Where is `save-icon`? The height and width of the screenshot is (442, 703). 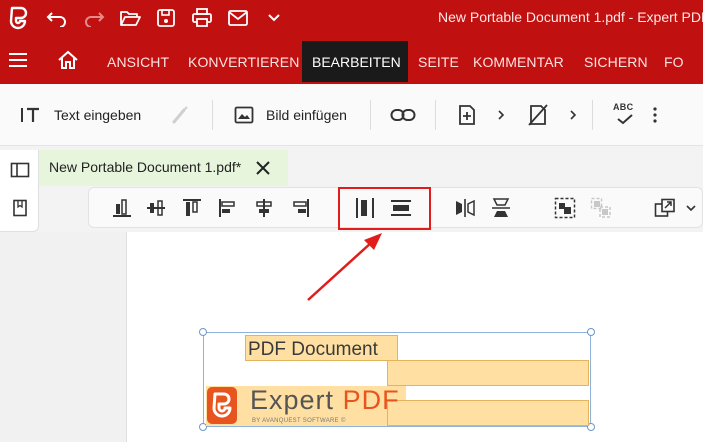
save-icon is located at coordinates (166, 18).